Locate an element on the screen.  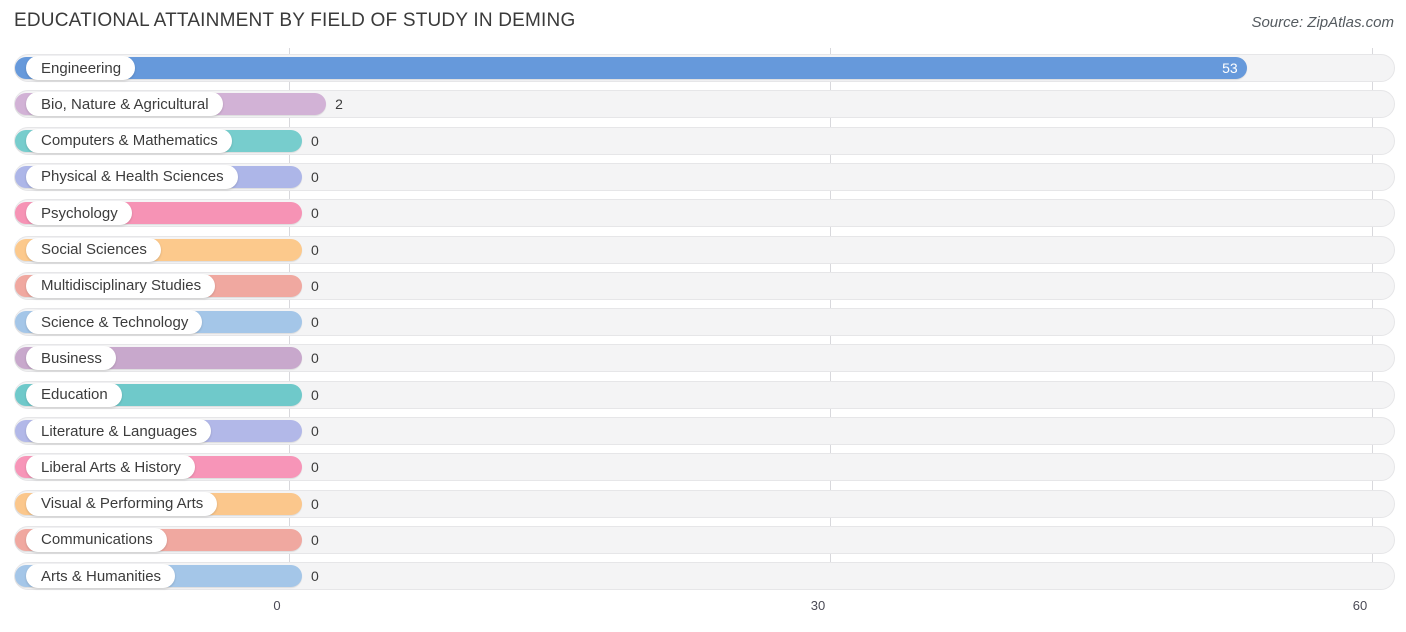
bar-label-pill: Social Sciences is located at coordinates (93, 249).